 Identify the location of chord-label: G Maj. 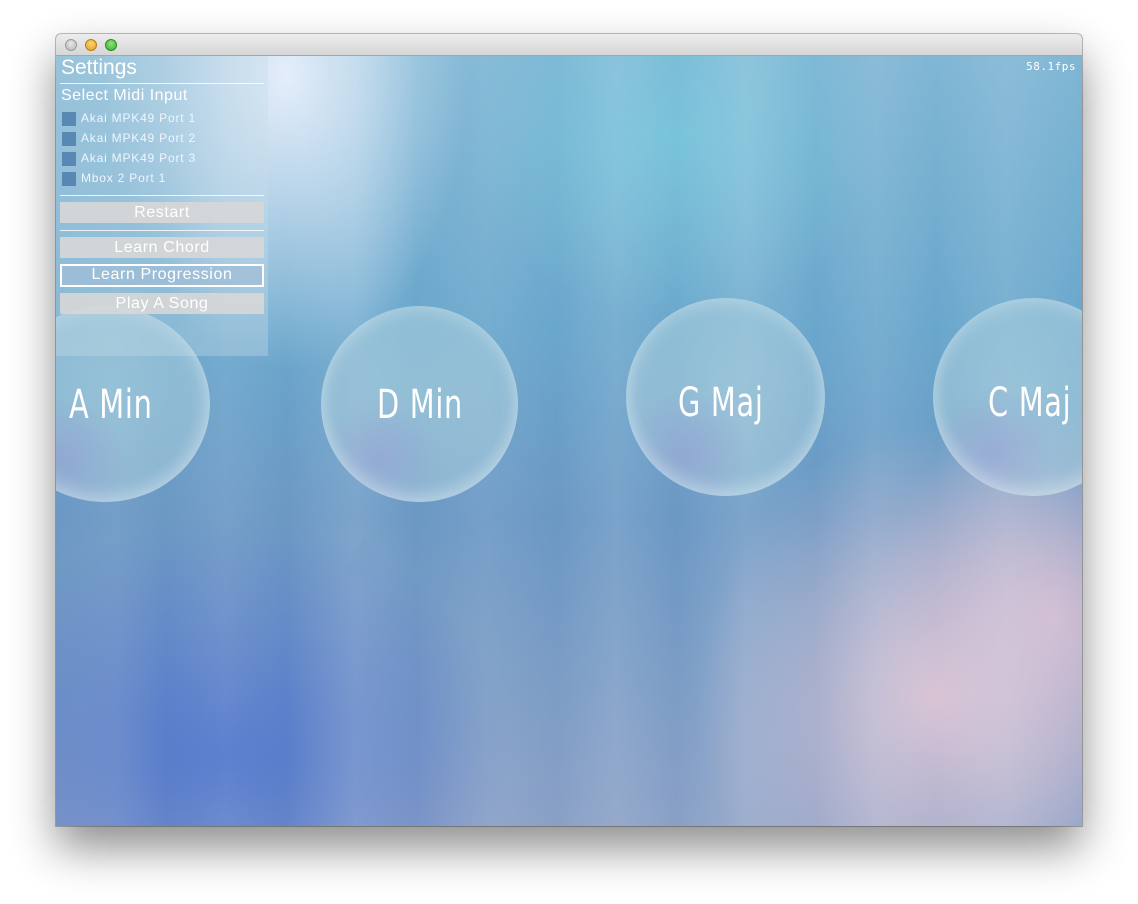
(721, 403).